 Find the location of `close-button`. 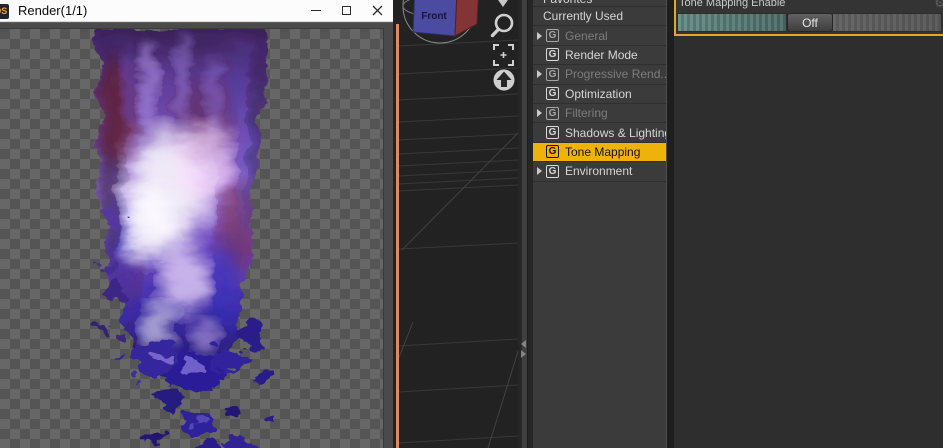

close-button is located at coordinates (377, 11).